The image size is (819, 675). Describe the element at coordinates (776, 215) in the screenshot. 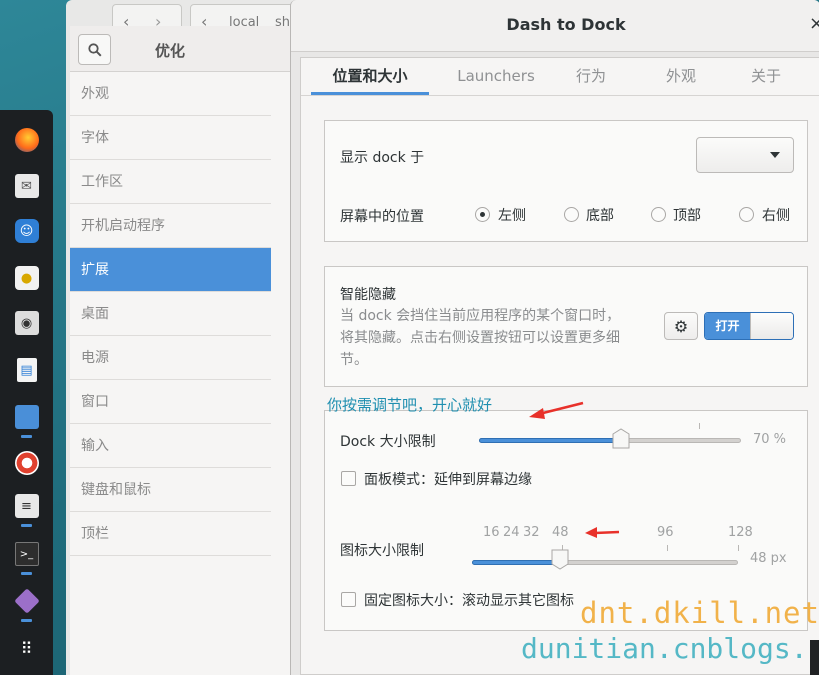

I see `radio-right-label: 右侧` at that location.